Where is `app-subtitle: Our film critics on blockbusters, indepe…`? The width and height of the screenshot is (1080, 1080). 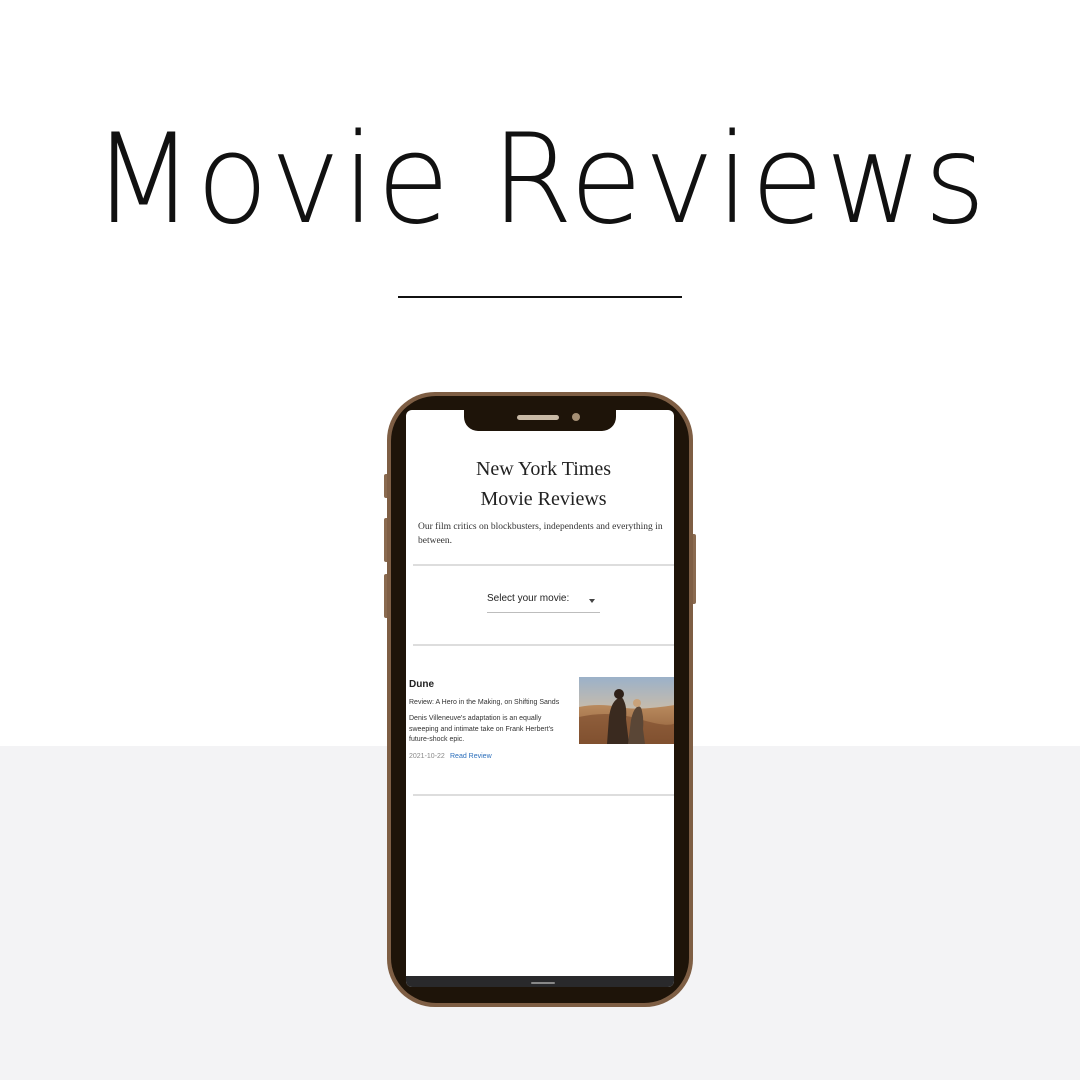 app-subtitle: Our film critics on blockbusters, indepe… is located at coordinates (540, 534).